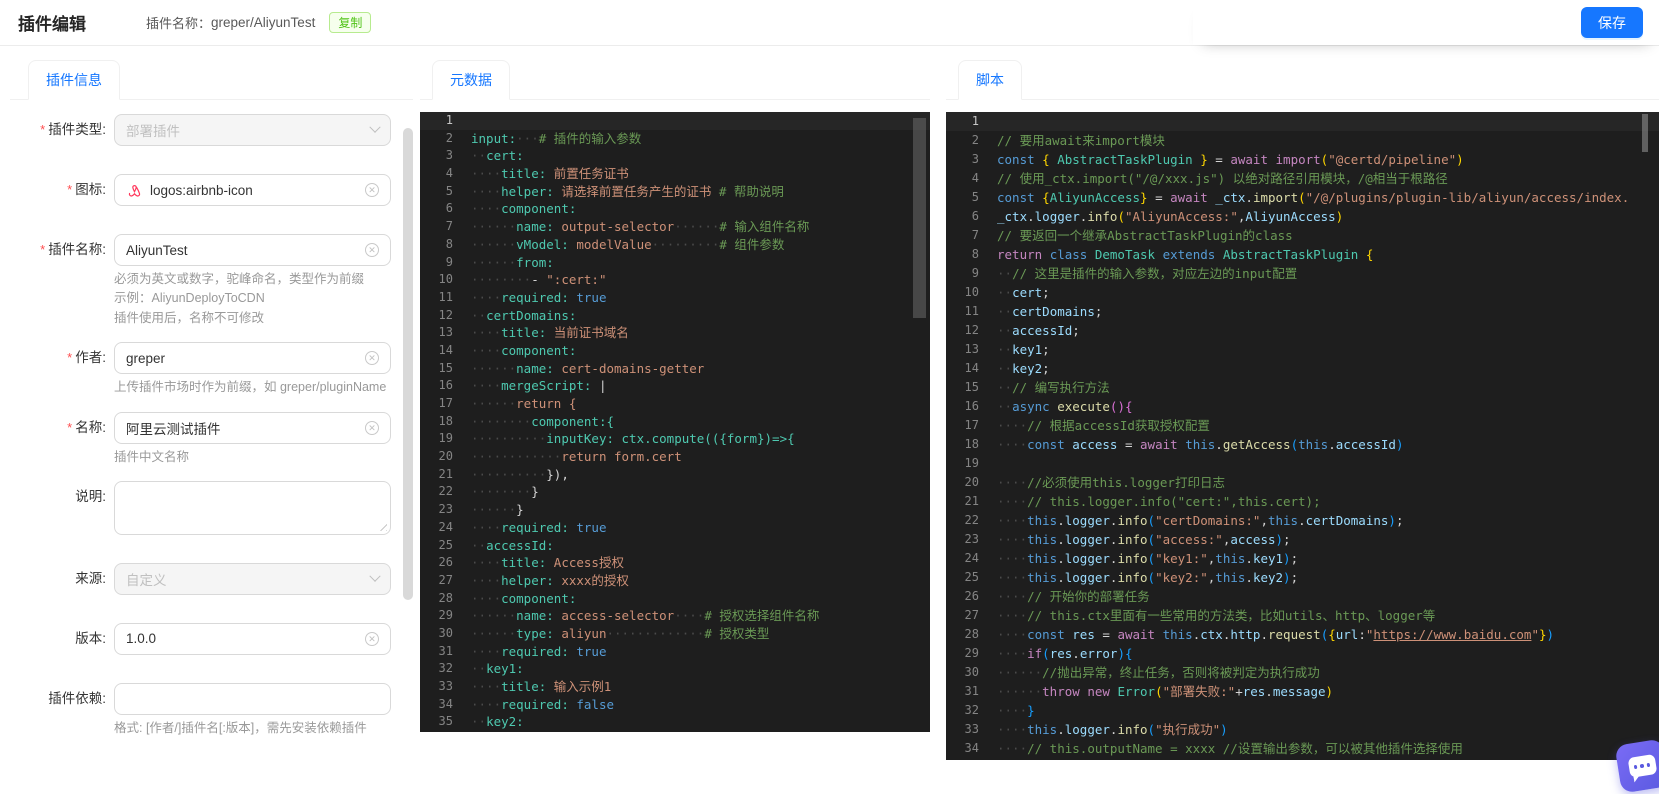 This screenshot has height=794, width=1659. Describe the element at coordinates (1612, 22) in the screenshot. I see `save-button: 保存` at that location.